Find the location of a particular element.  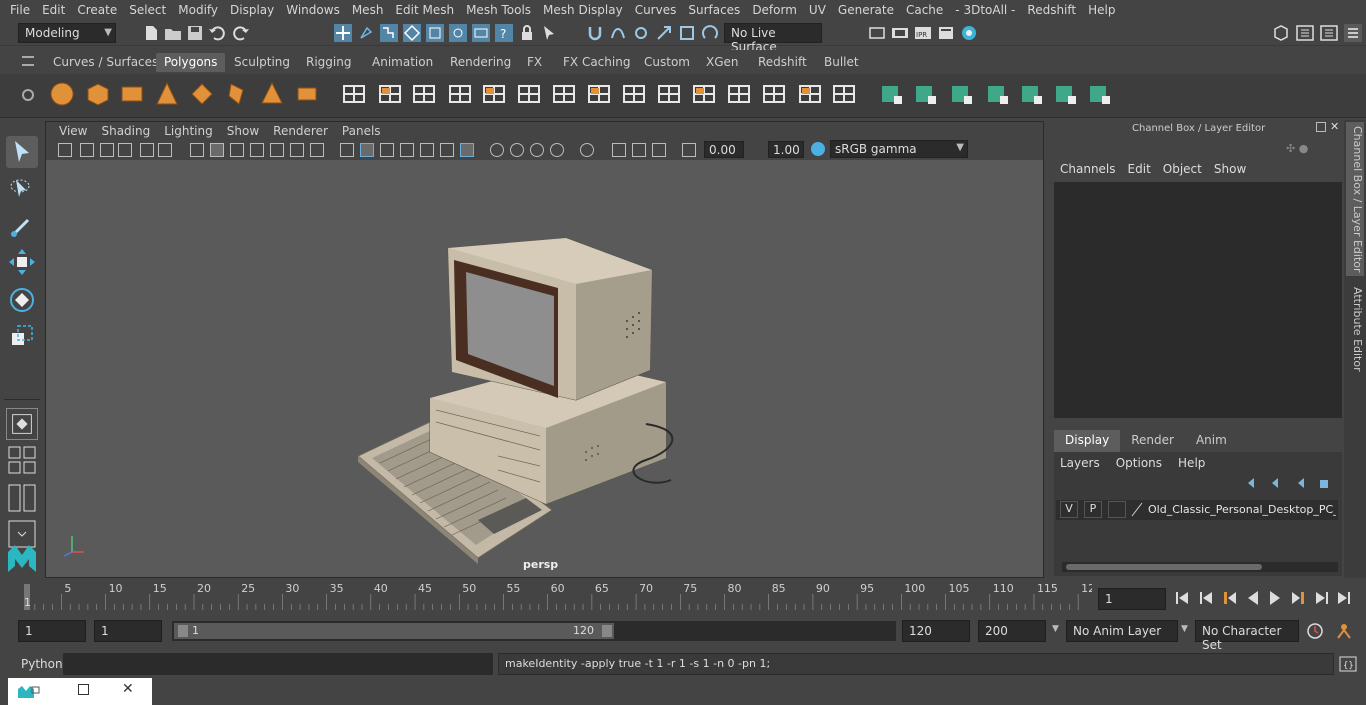

camera-pan-icon is located at coordinates (619, 150).